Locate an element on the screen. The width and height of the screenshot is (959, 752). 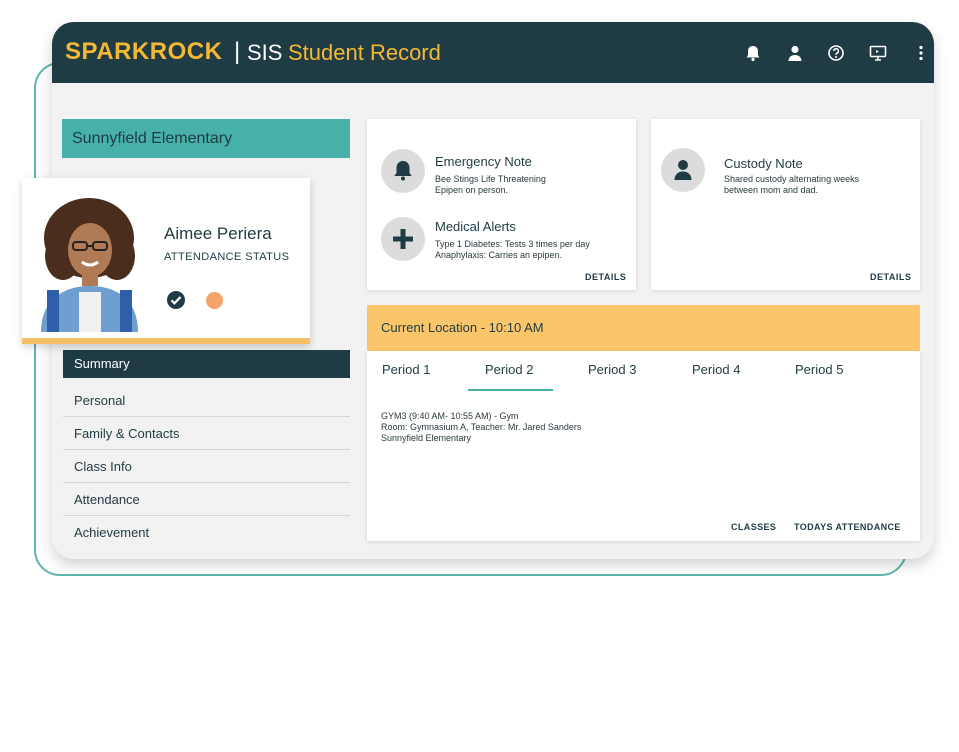
selected-tab-indicator is located at coordinates (510, 390).